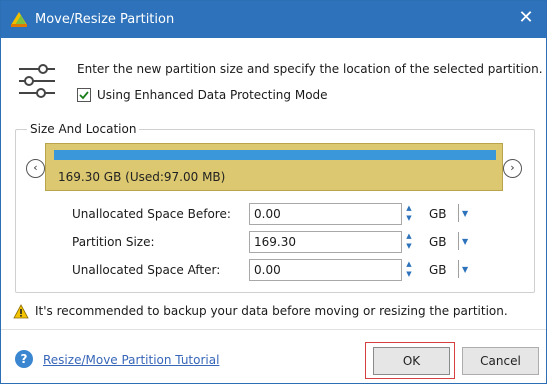 The height and width of the screenshot is (384, 547). Describe the element at coordinates (131, 360) in the screenshot. I see `tutorial-link: Resize/Move Partition Tutorial` at that location.